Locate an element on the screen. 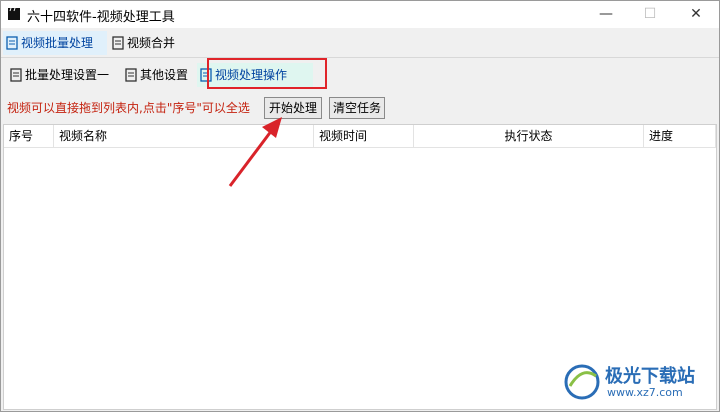  annotation-arrow is located at coordinates (255, 152).